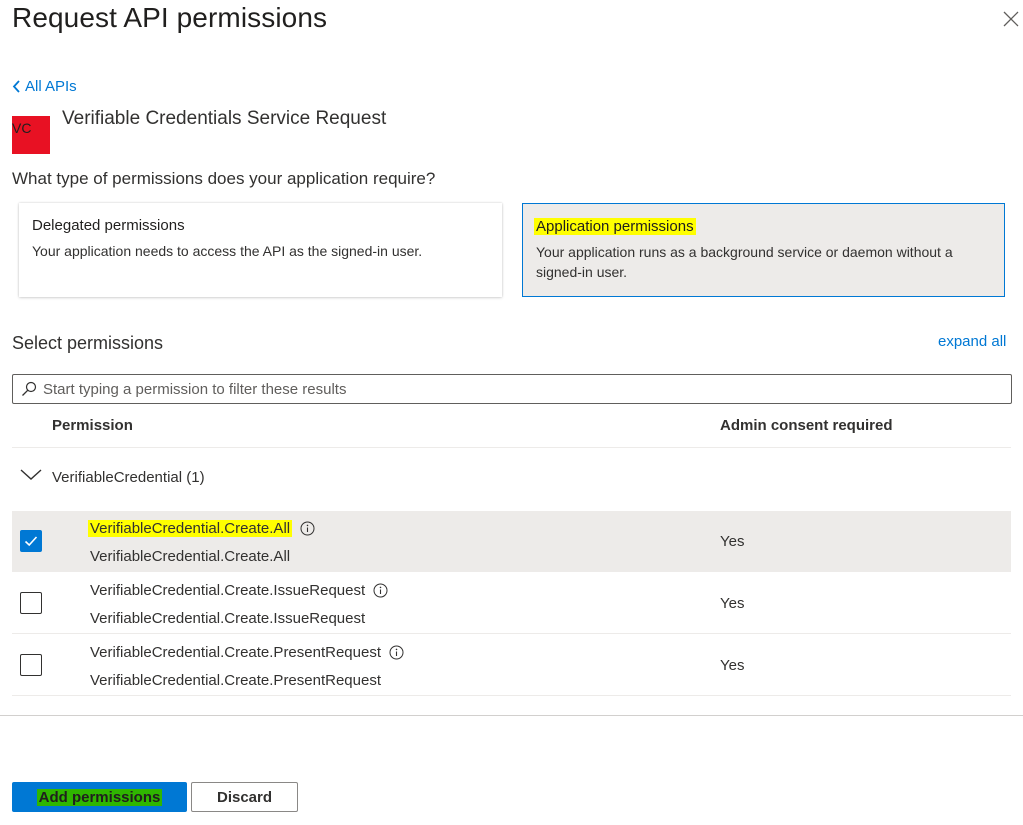 The width and height of the screenshot is (1023, 825). I want to click on api-logo: VC, so click(31, 135).